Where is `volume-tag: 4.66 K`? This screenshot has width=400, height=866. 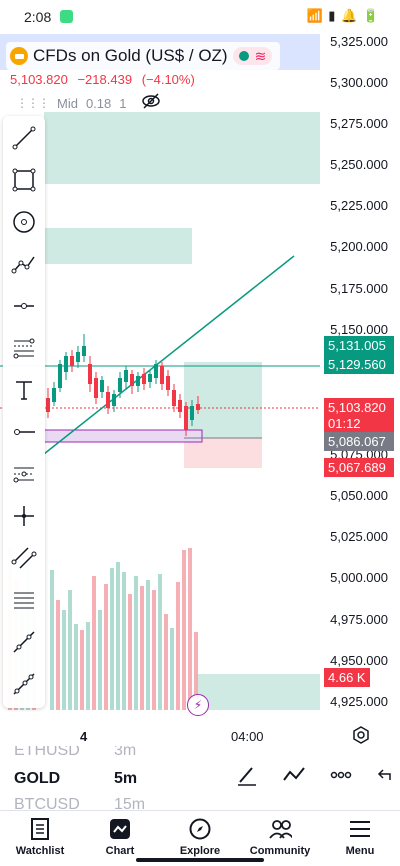
volume-tag: 4.66 K is located at coordinates (347, 677).